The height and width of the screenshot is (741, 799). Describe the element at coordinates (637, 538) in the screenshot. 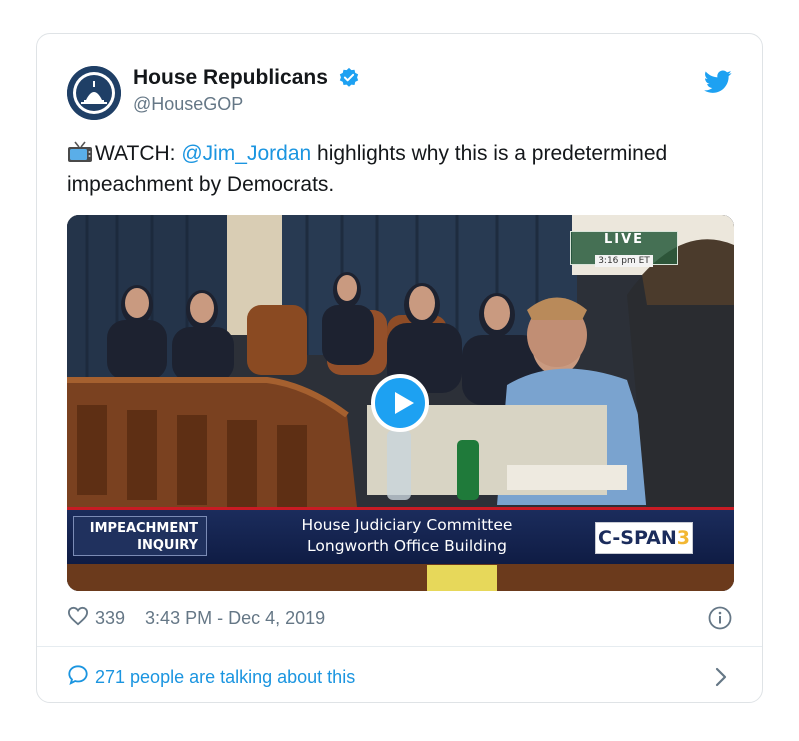

I see `network-name: C-SPAN` at that location.